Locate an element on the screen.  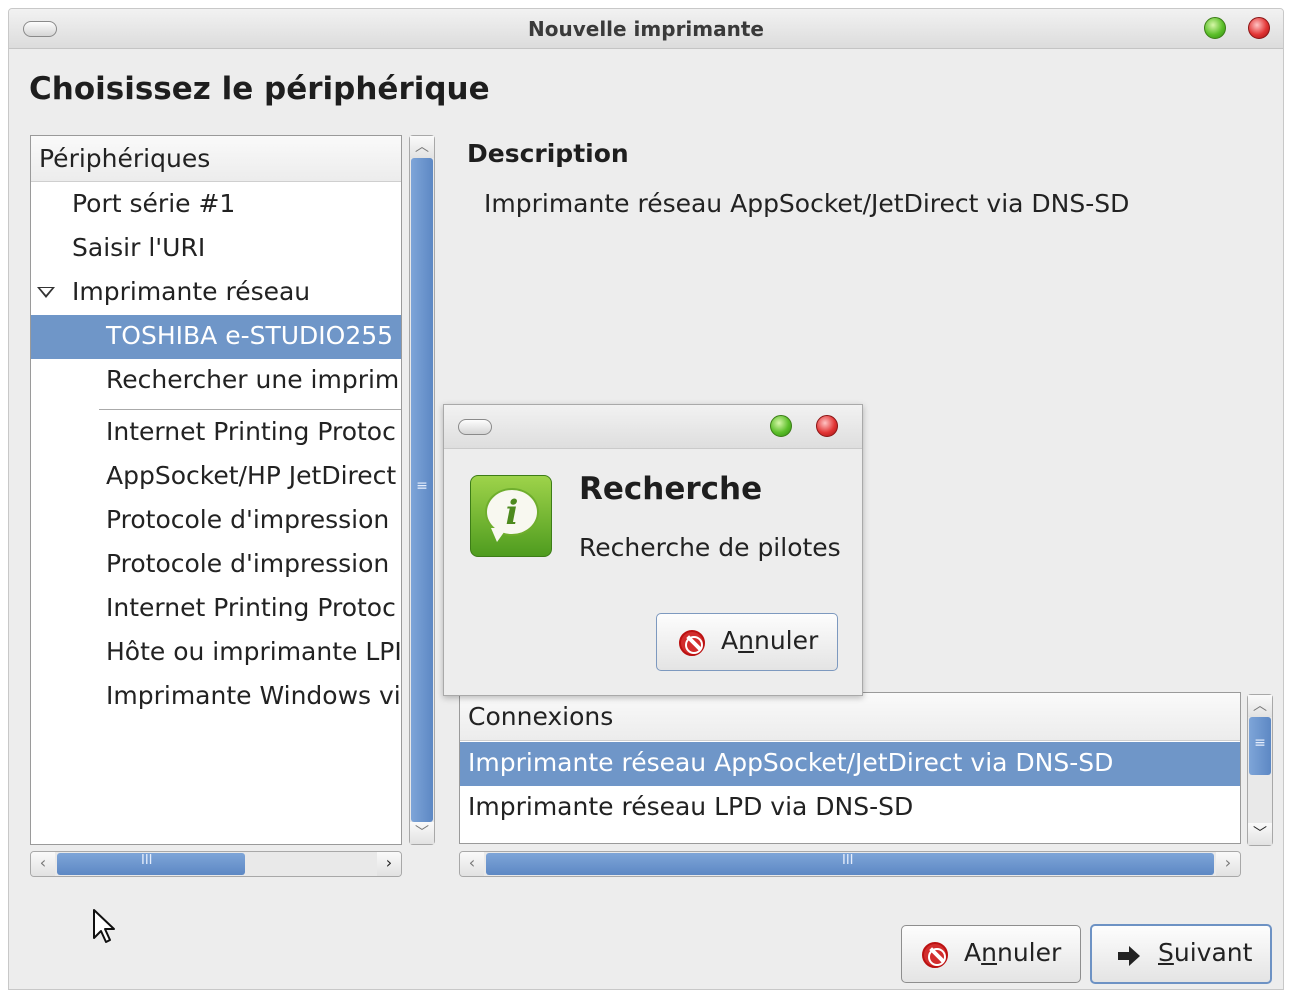
tree-item-find-printer: Rechercher une imprim is located at coordinates (216, 381).